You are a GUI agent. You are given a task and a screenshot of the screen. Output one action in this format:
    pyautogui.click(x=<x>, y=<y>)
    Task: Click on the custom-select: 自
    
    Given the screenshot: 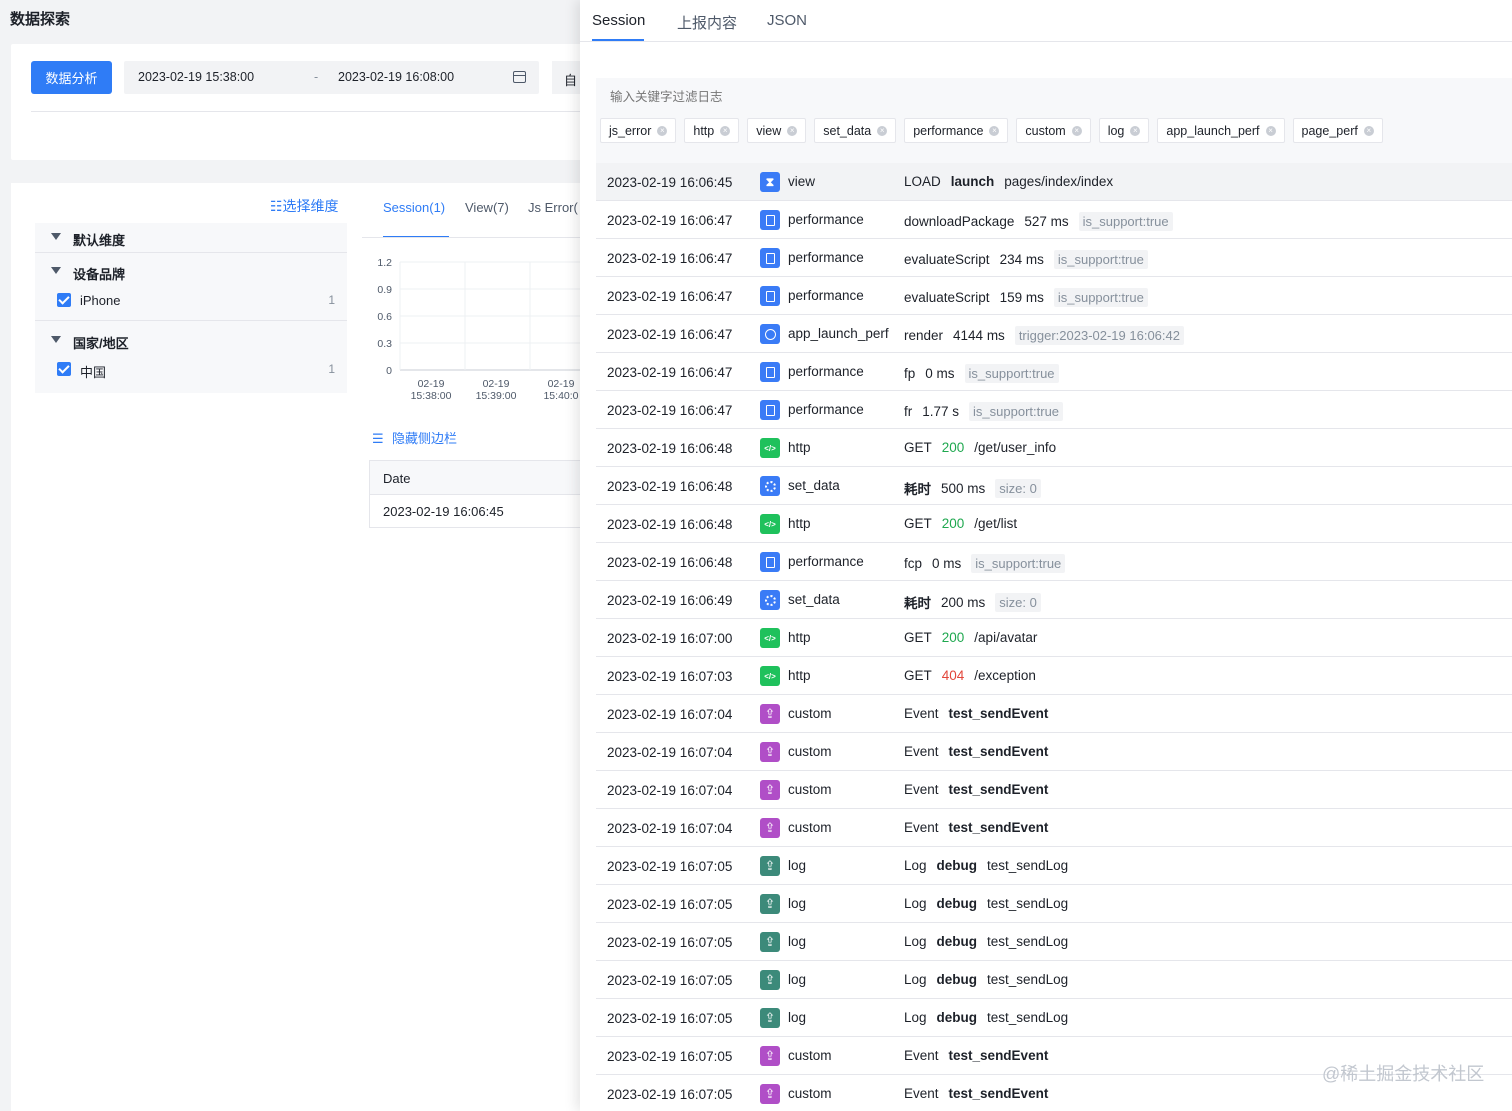 What is the action you would take?
    pyautogui.click(x=566, y=77)
    